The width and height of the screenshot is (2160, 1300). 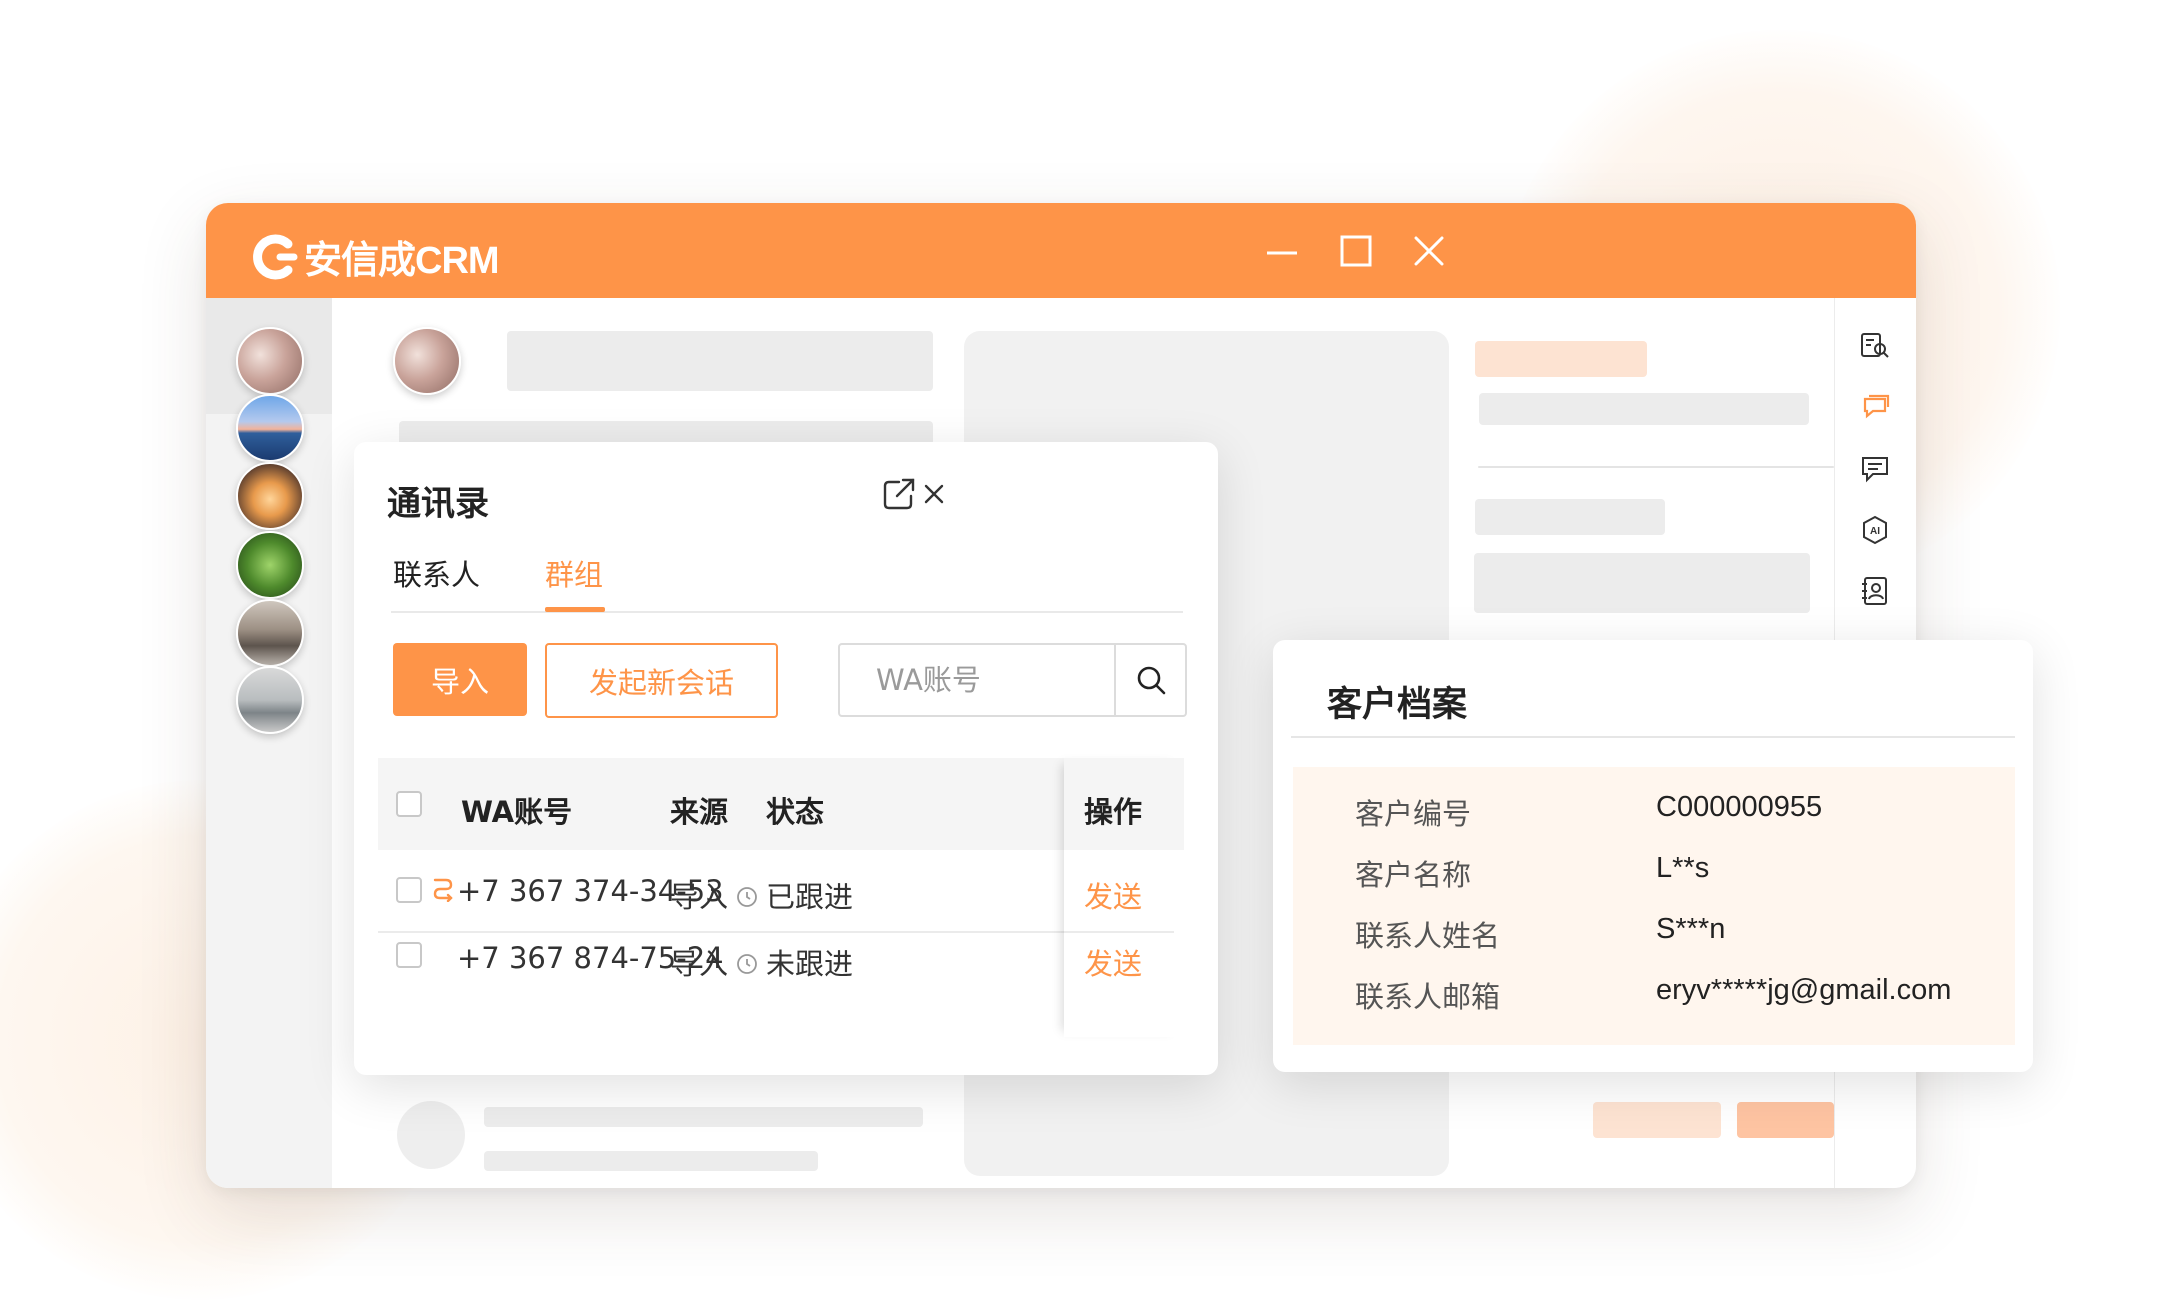 I want to click on field-label-contact-email: 联系人邮箱, so click(x=1428, y=997).